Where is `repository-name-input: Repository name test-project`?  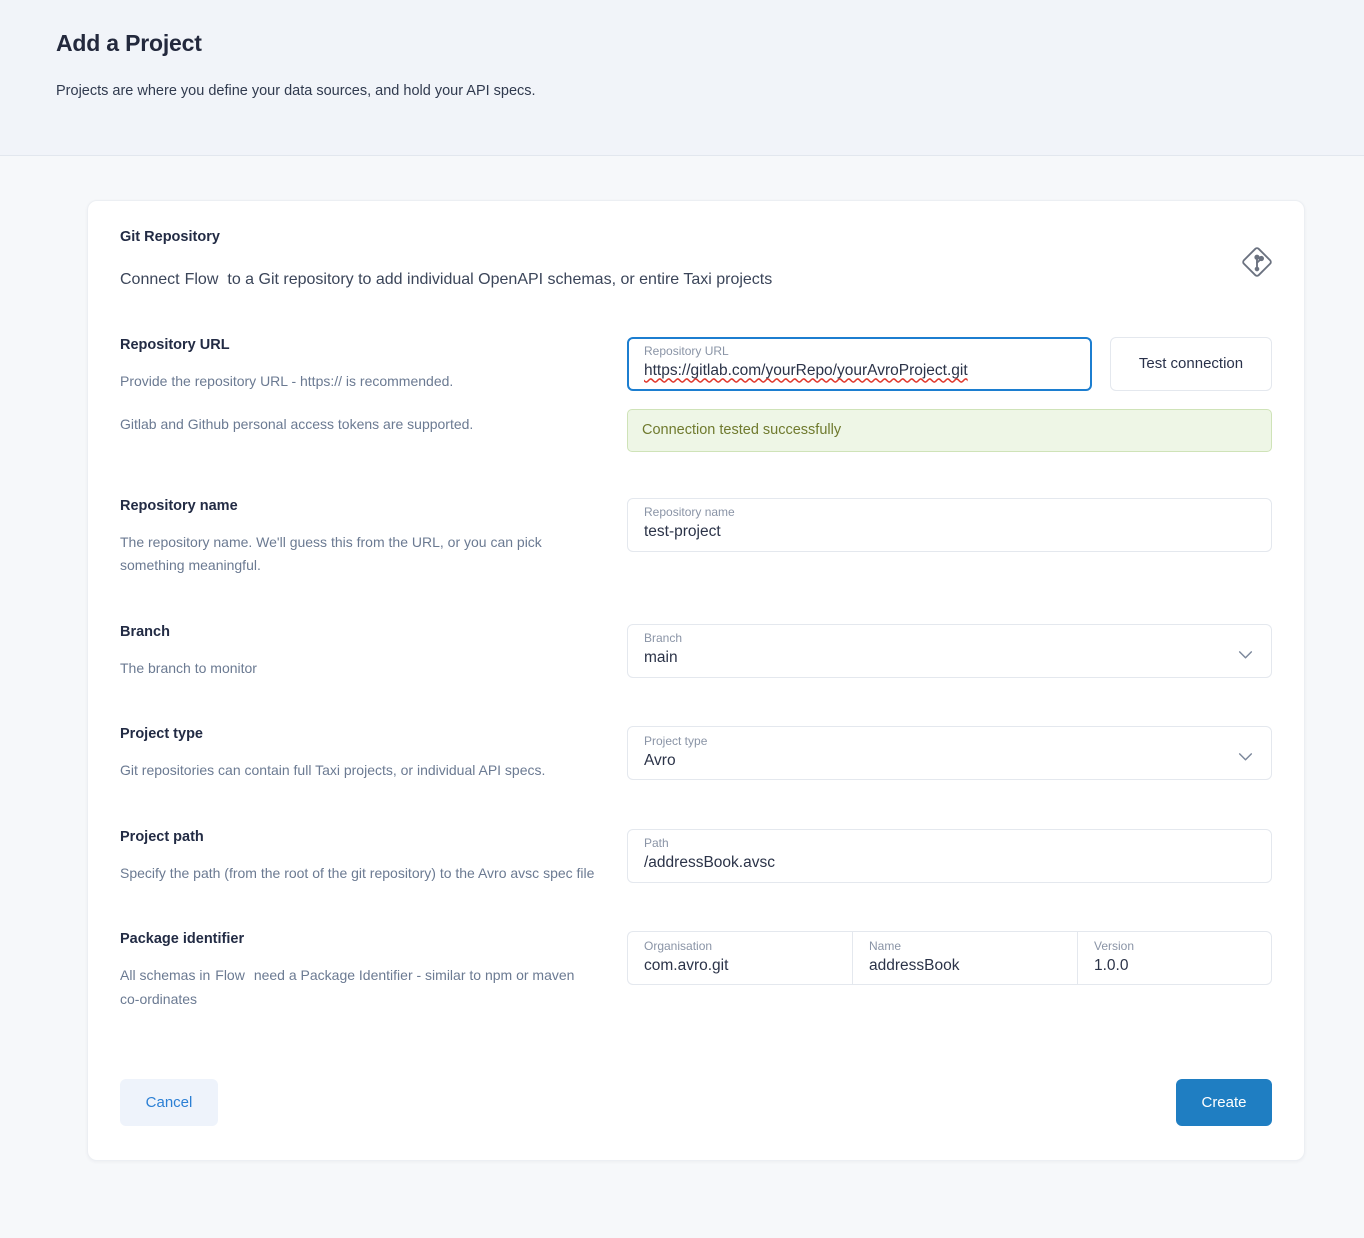
repository-name-input: Repository name test-project is located at coordinates (949, 524).